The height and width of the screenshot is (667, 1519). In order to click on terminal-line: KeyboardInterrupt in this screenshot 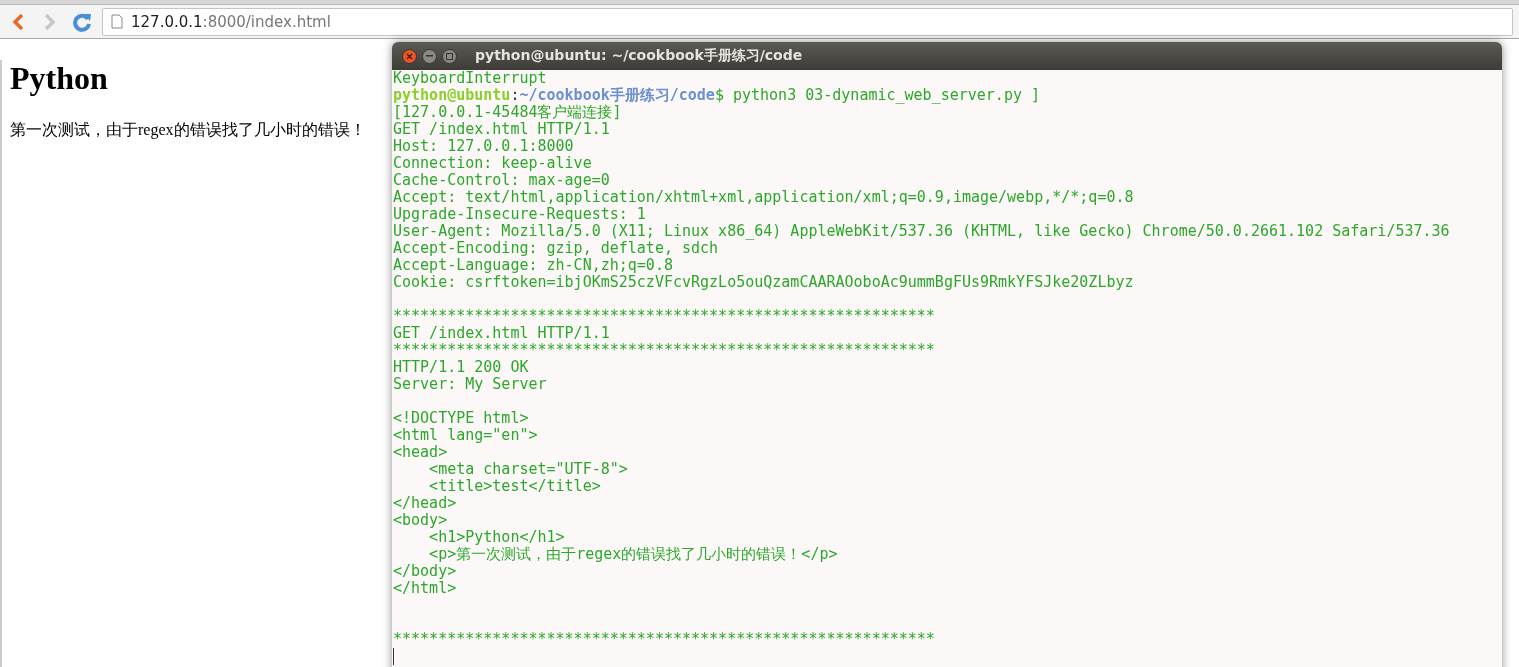, I will do `click(470, 78)`.